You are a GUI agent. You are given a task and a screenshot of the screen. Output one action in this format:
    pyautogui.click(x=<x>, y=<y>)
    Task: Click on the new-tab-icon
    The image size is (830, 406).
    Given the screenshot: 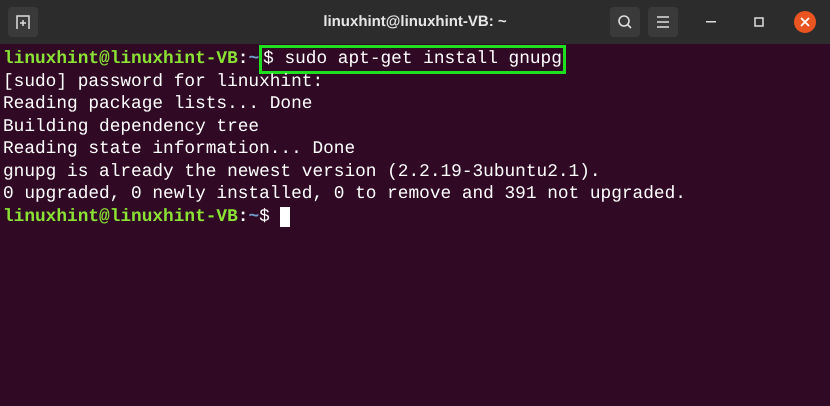 What is the action you would take?
    pyautogui.click(x=23, y=22)
    